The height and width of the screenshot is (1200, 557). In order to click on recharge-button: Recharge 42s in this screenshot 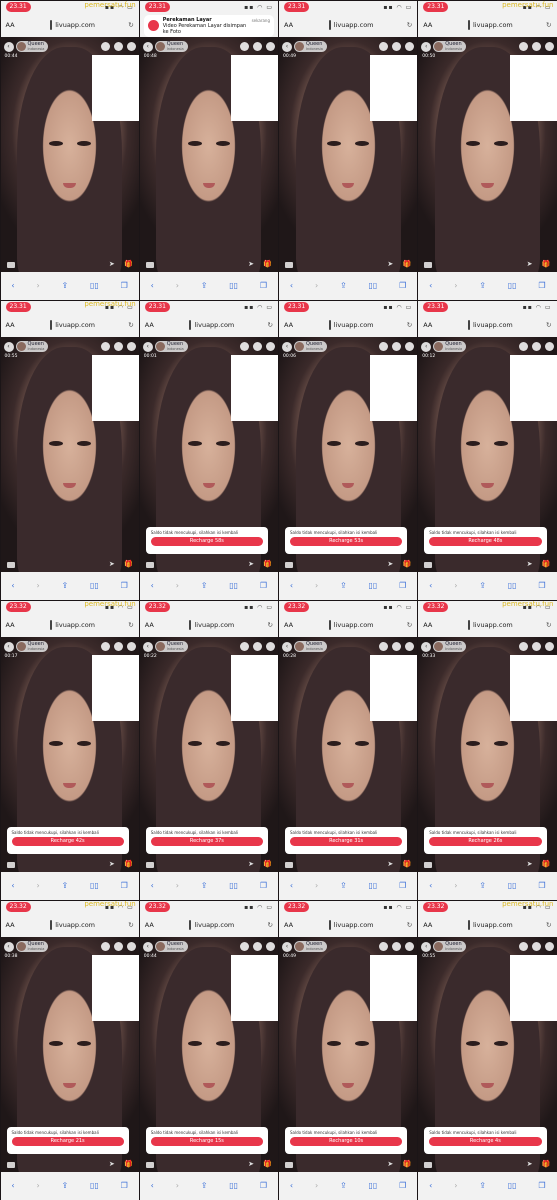, I will do `click(67, 841)`.